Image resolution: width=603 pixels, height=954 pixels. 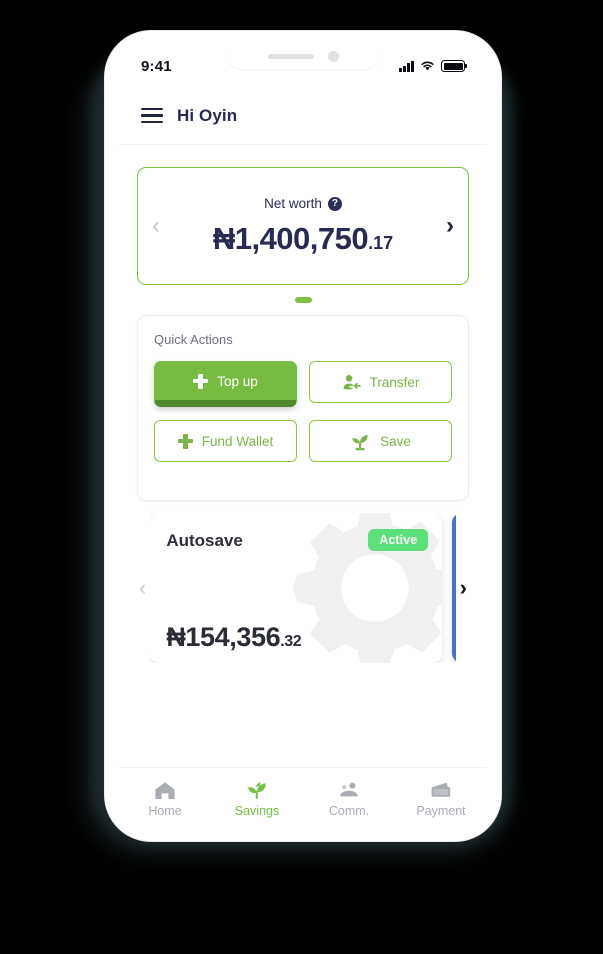 I want to click on net-worth-pagination, so click(x=303, y=300).